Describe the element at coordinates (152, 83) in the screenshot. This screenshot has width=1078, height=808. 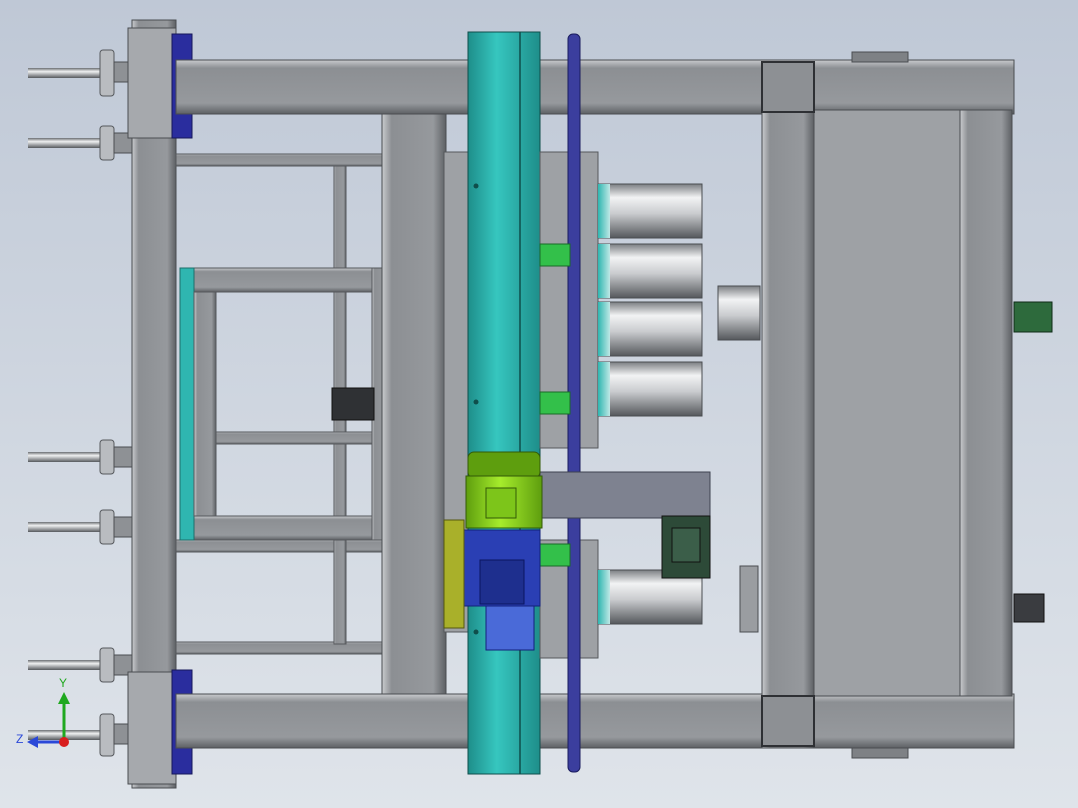
I see `left-end-plate-top` at that location.